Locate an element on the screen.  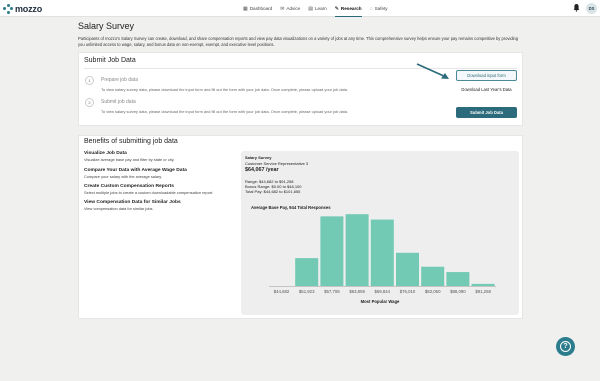
benefit-description: View compensation data for similar jobs. is located at coordinates (119, 208).